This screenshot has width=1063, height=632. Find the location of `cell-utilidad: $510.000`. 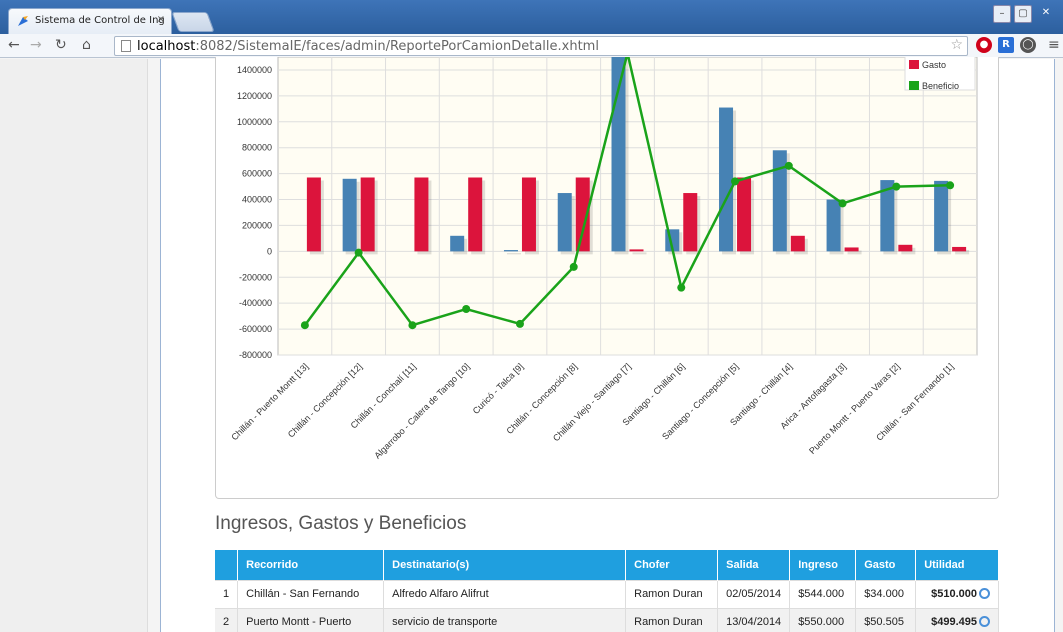

cell-utilidad: $510.000 is located at coordinates (957, 593).